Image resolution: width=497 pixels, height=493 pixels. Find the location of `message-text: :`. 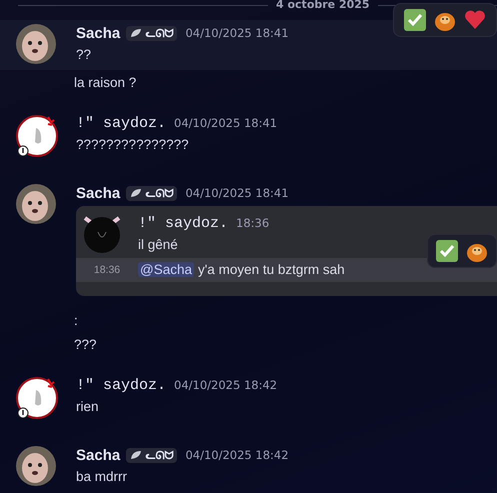

message-text: : is located at coordinates (76, 321).